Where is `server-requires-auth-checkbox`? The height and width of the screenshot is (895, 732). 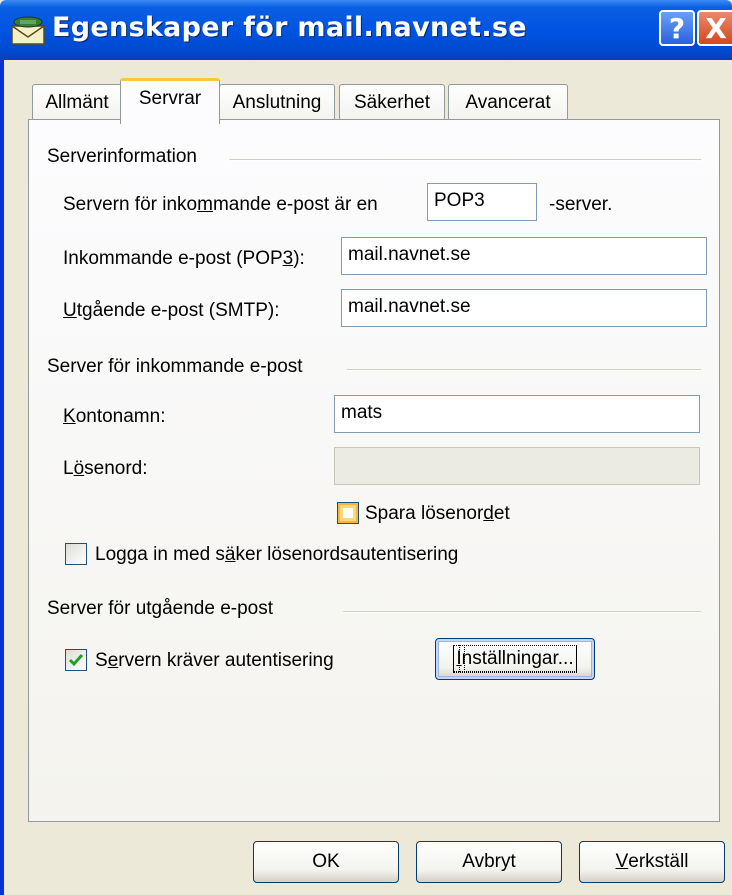 server-requires-auth-checkbox is located at coordinates (76, 660).